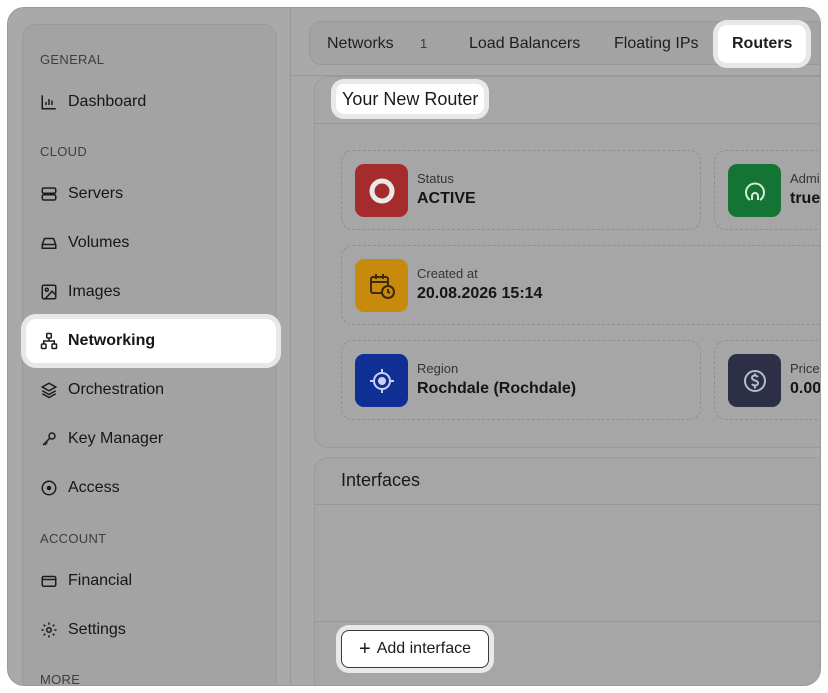 This screenshot has width=828, height=693. What do you see at coordinates (49, 292) in the screenshot?
I see `image-icon` at bounding box center [49, 292].